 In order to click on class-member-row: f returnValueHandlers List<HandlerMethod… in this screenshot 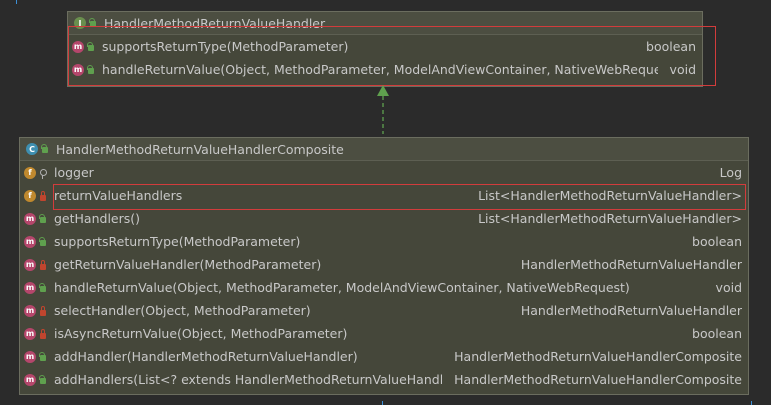, I will do `click(384, 195)`.